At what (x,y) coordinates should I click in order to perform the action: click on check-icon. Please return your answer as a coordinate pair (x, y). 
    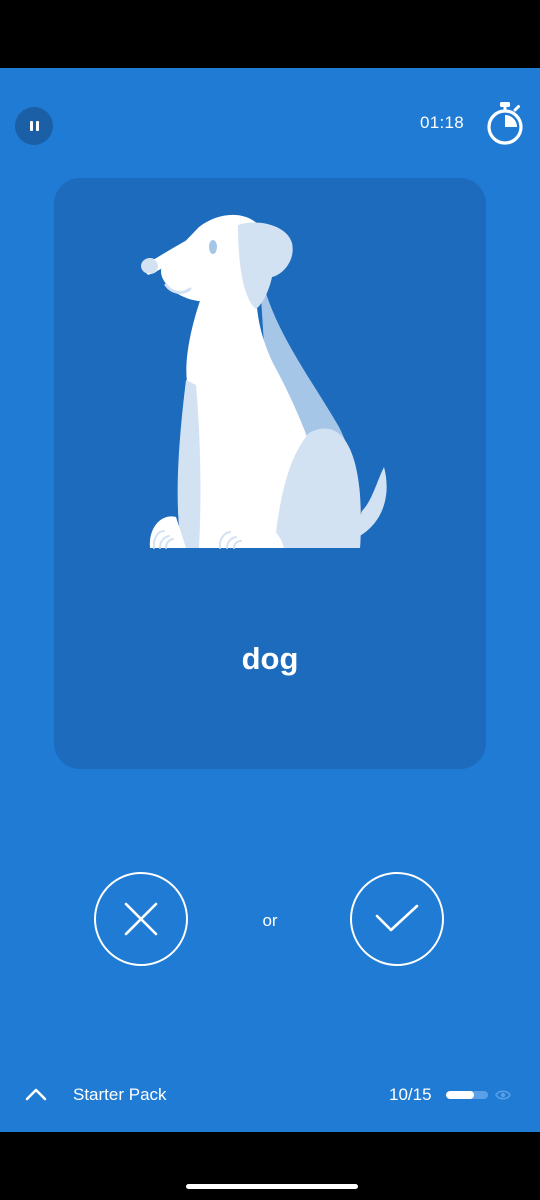
    Looking at the image, I should click on (397, 918).